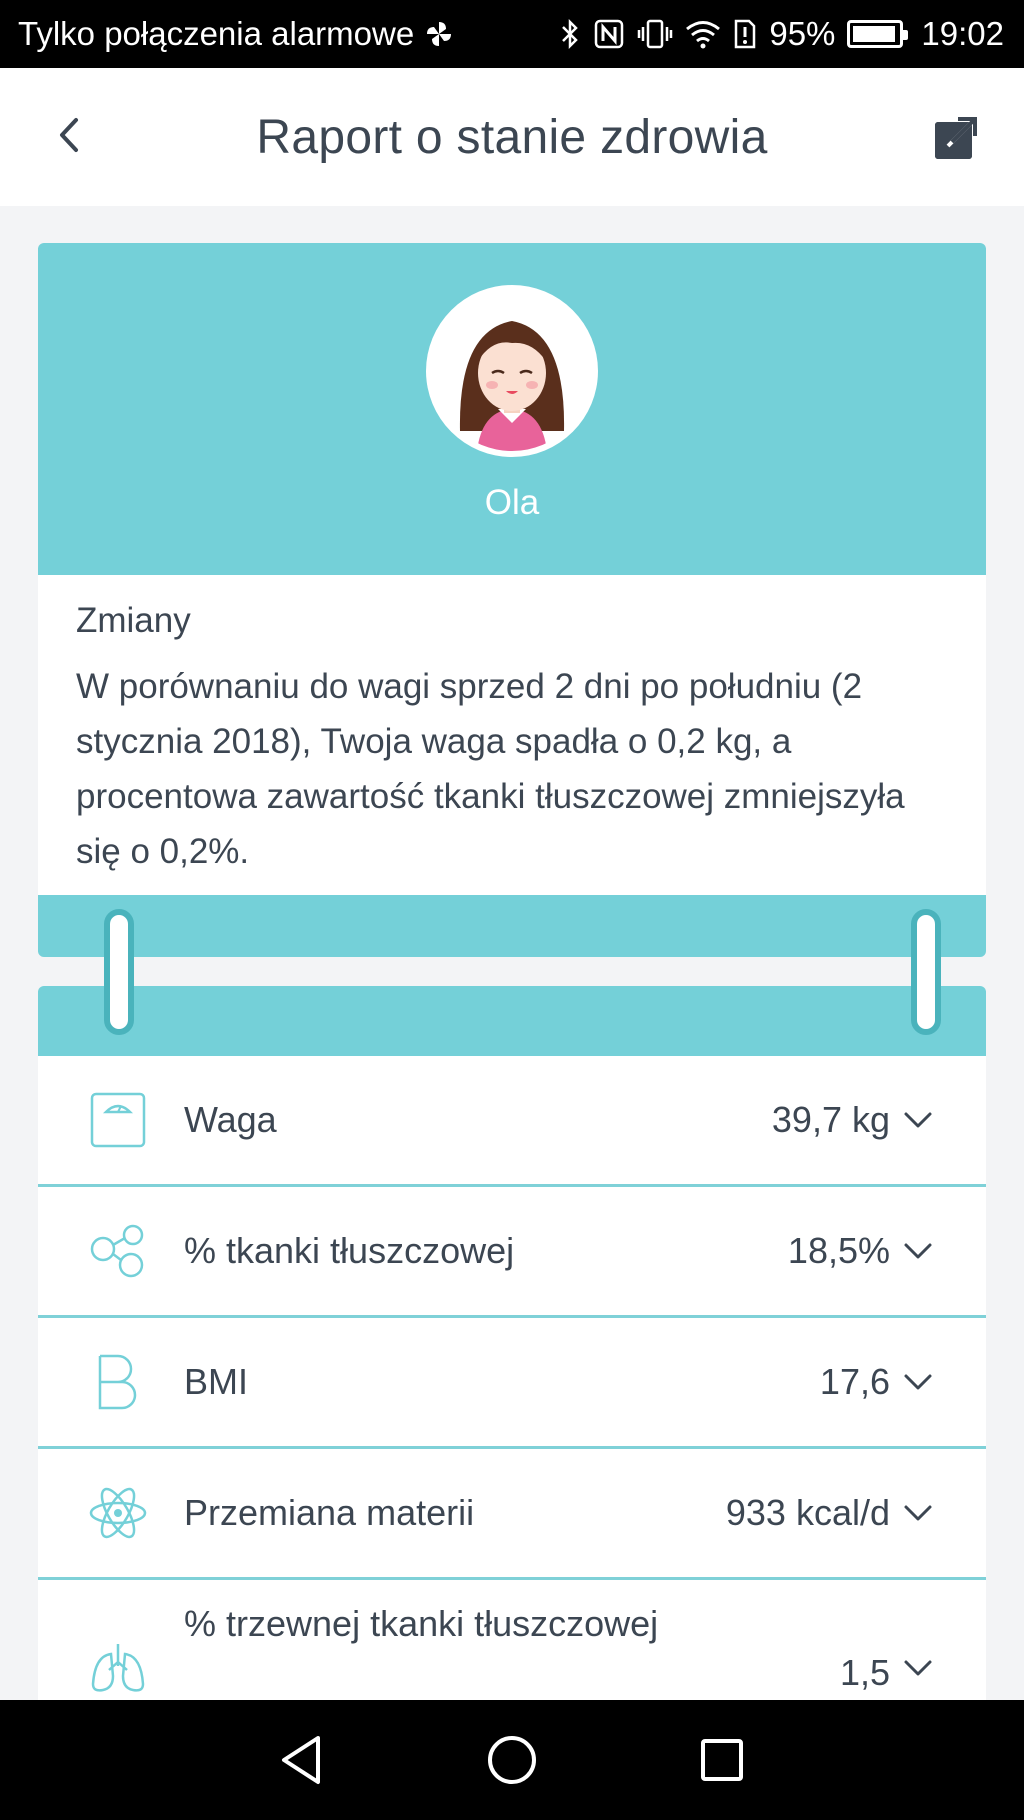  Describe the element at coordinates (703, 34) in the screenshot. I see `wifi-icon` at that location.